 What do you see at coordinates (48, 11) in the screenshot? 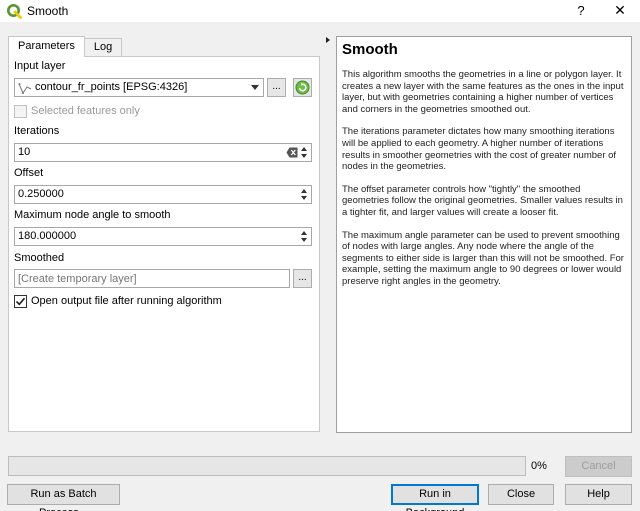
I see `window-title: Smooth` at bounding box center [48, 11].